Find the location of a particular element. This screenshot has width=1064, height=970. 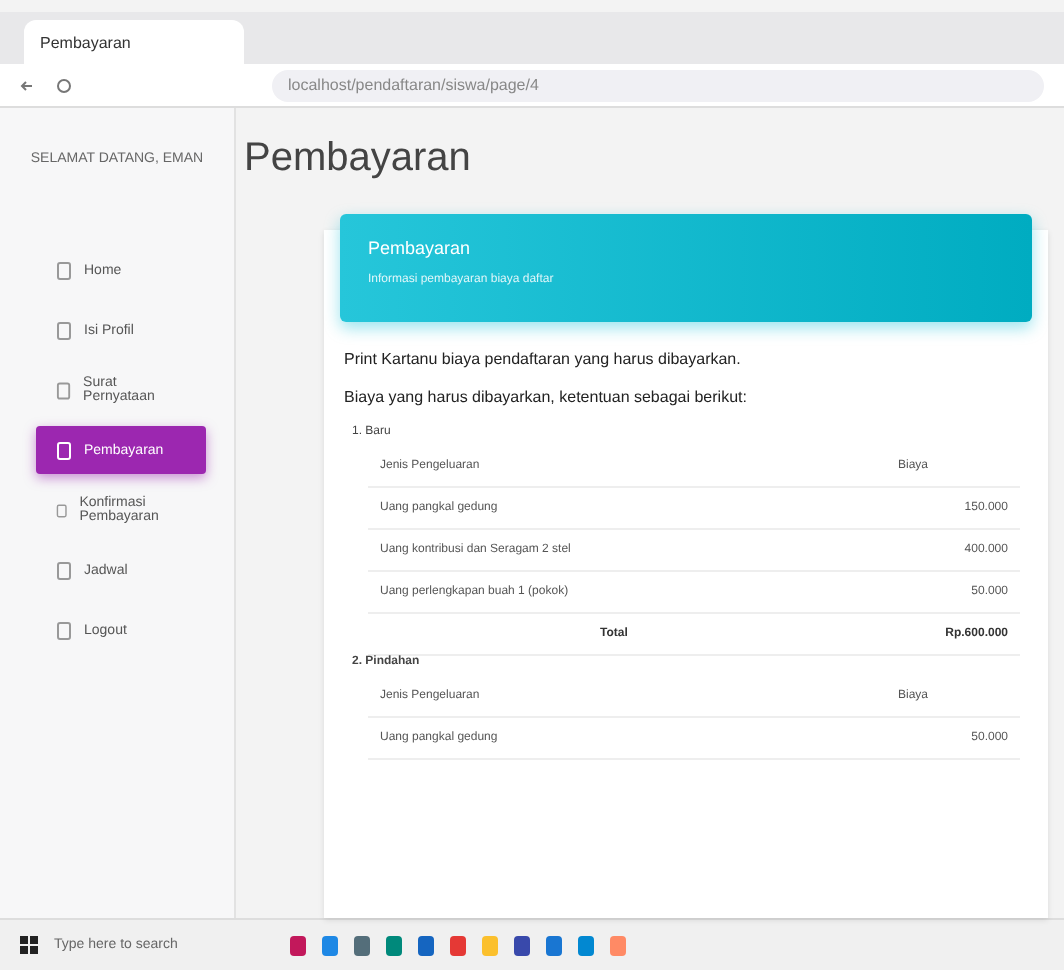

back-icon is located at coordinates (28, 85).